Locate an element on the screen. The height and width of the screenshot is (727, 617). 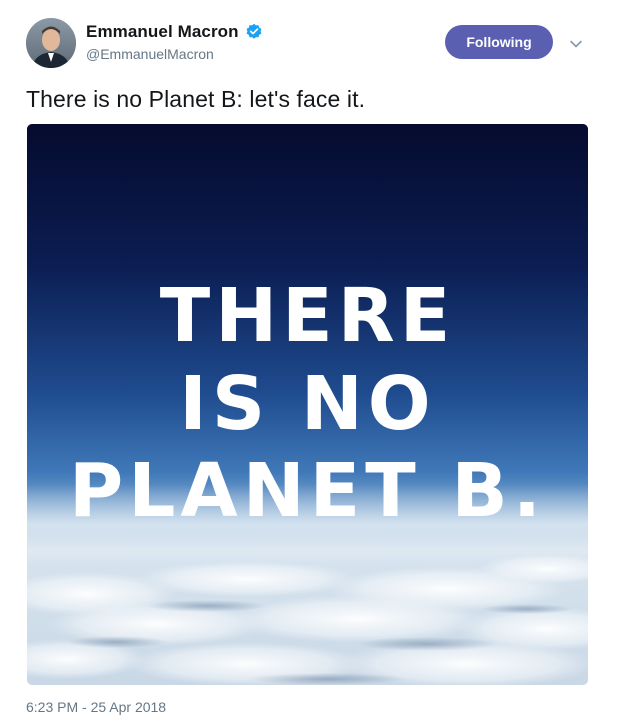
avatar is located at coordinates (51, 43).